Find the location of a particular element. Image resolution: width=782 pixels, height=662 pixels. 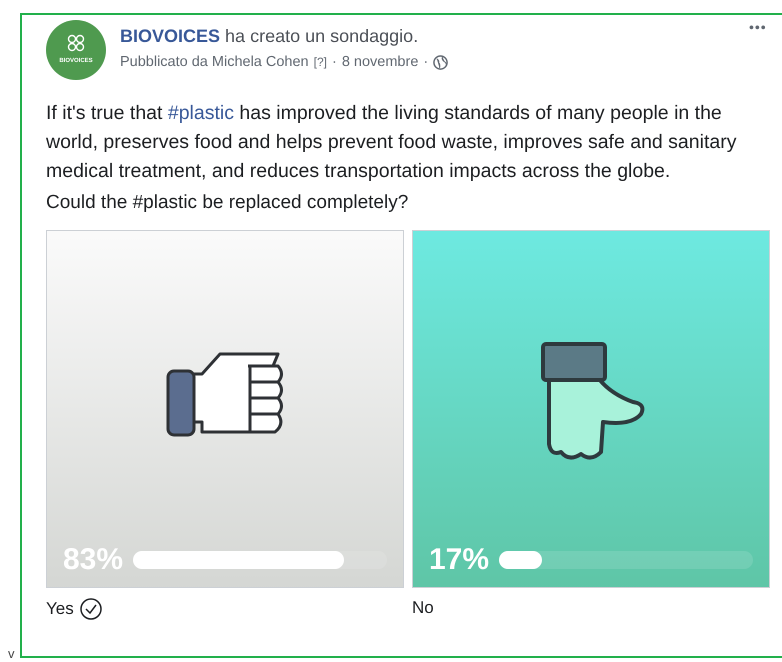

poll-question: Could the #plastic be replaced completely? is located at coordinates (228, 203).